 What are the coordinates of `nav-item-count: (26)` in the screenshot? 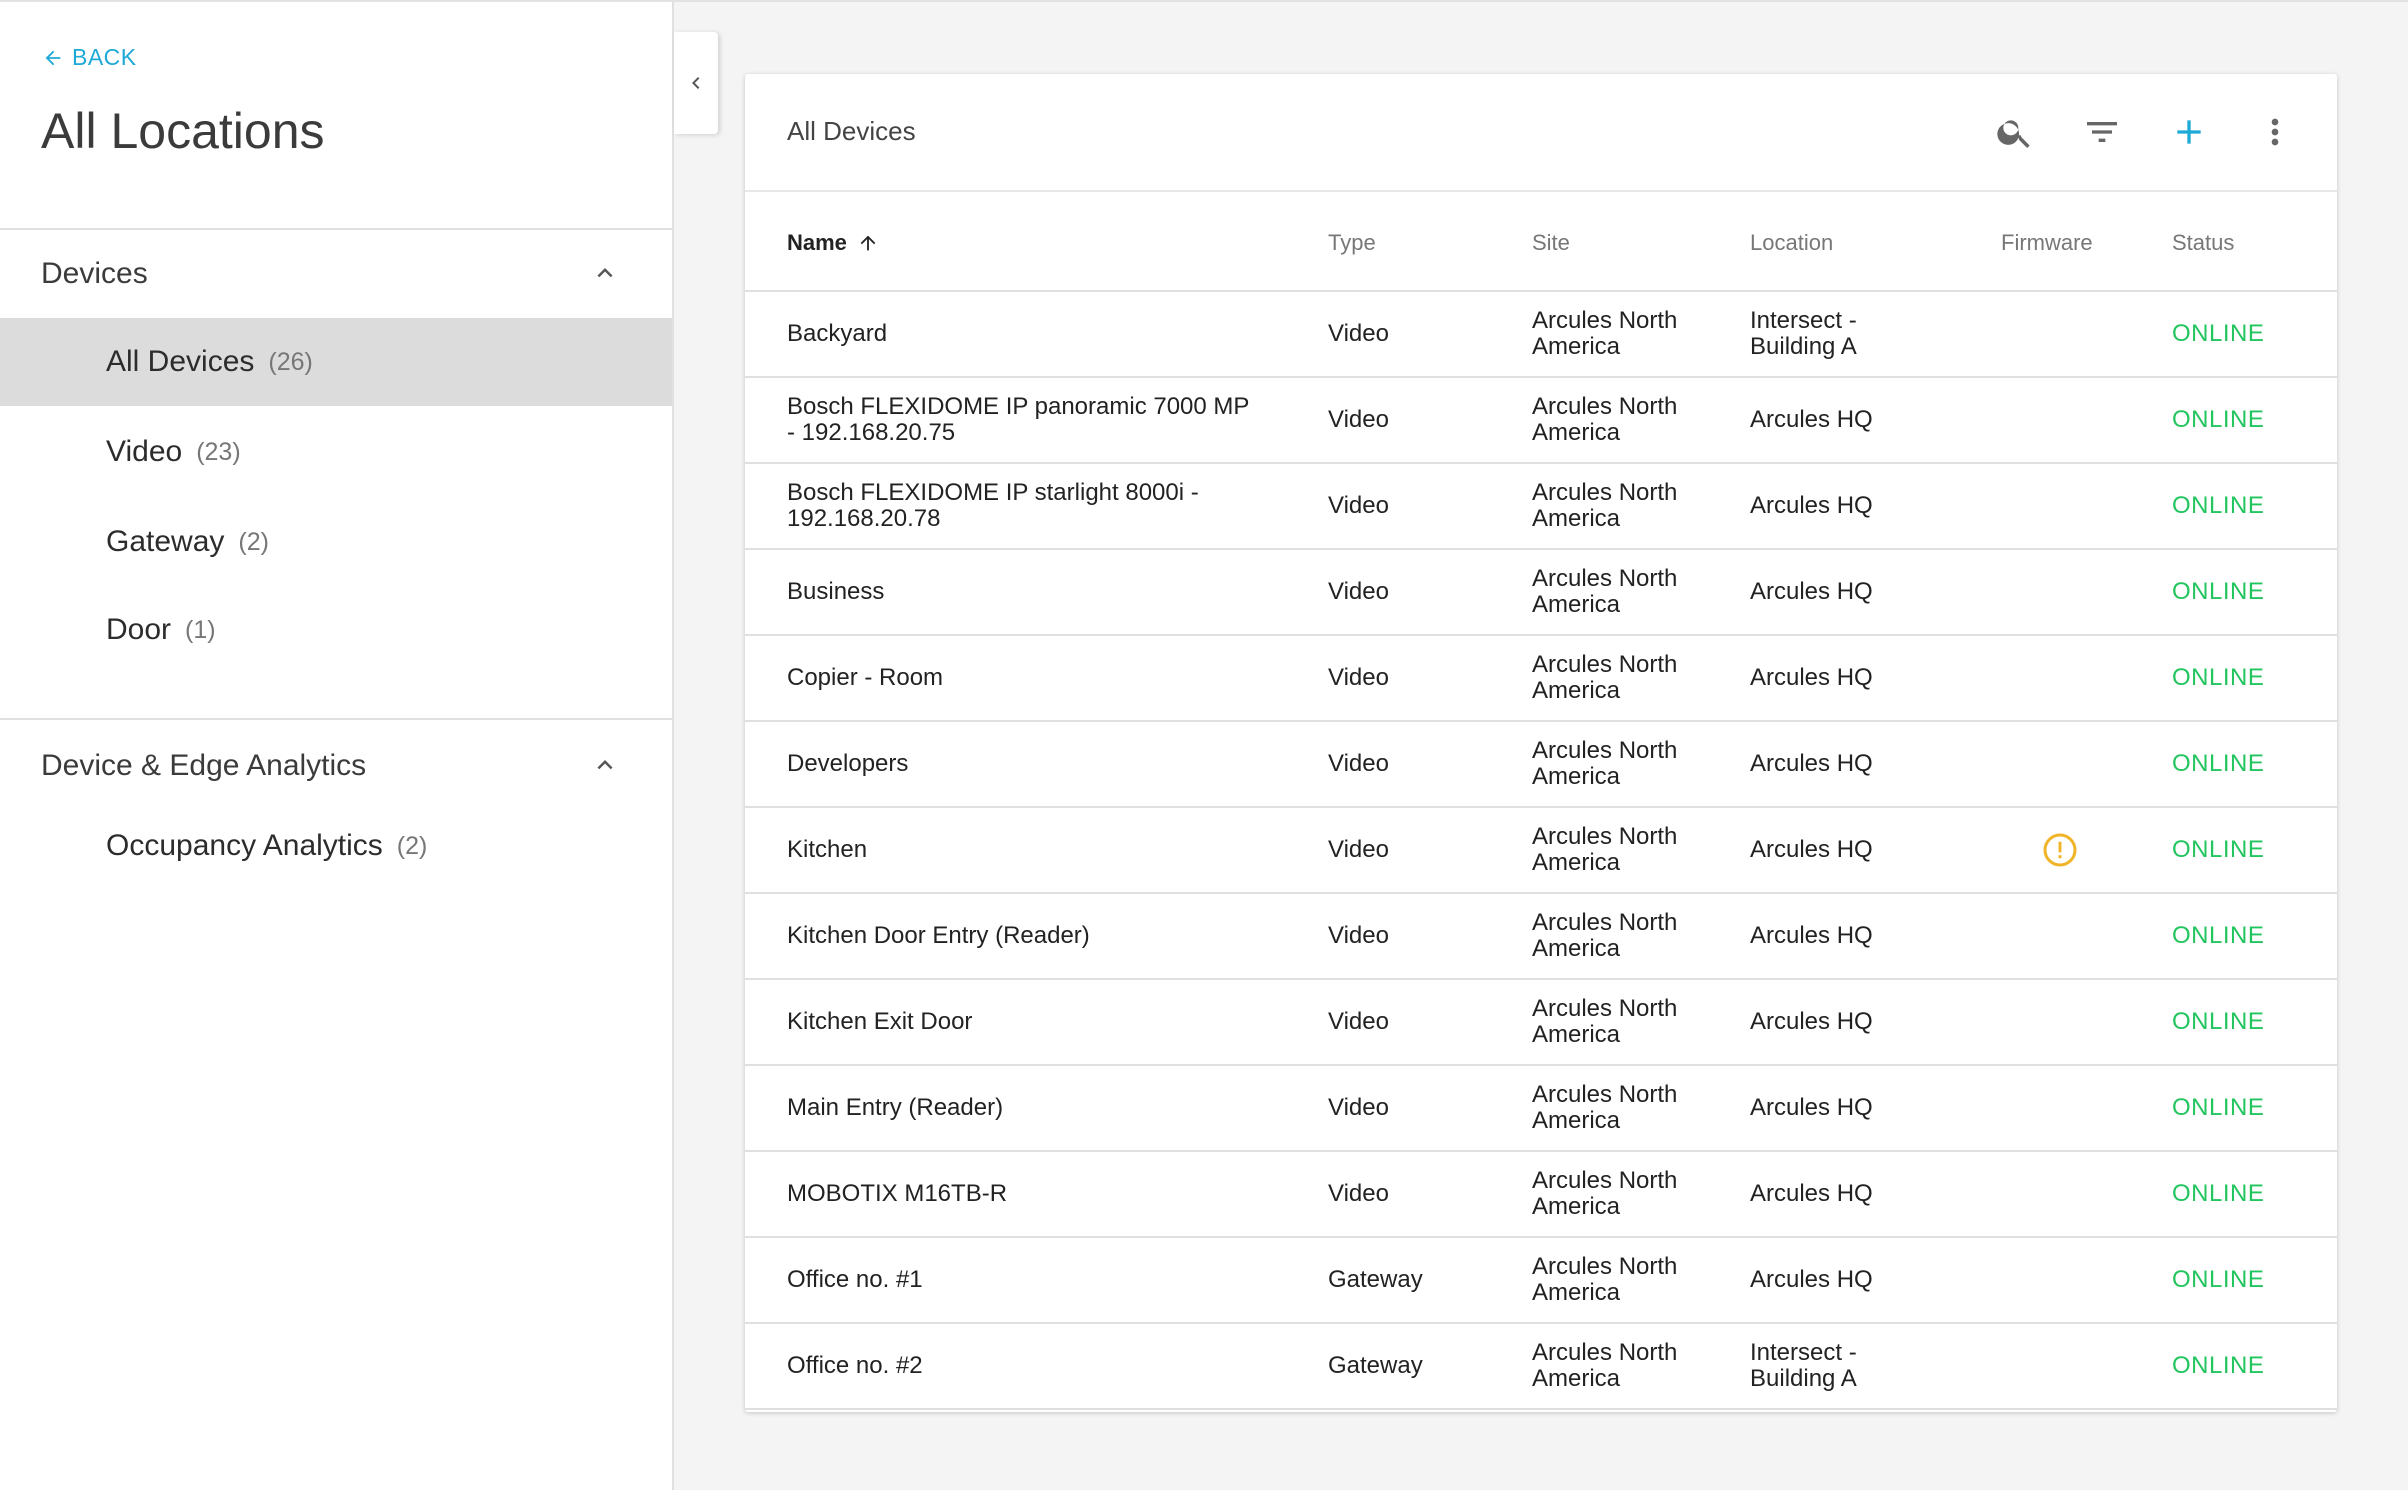 It's located at (290, 361).